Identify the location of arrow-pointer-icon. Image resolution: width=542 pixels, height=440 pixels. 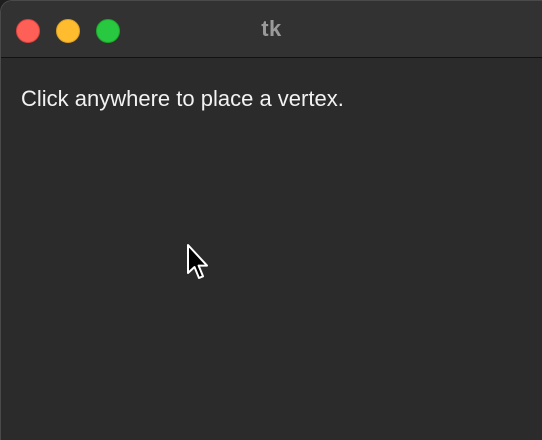
(197, 261).